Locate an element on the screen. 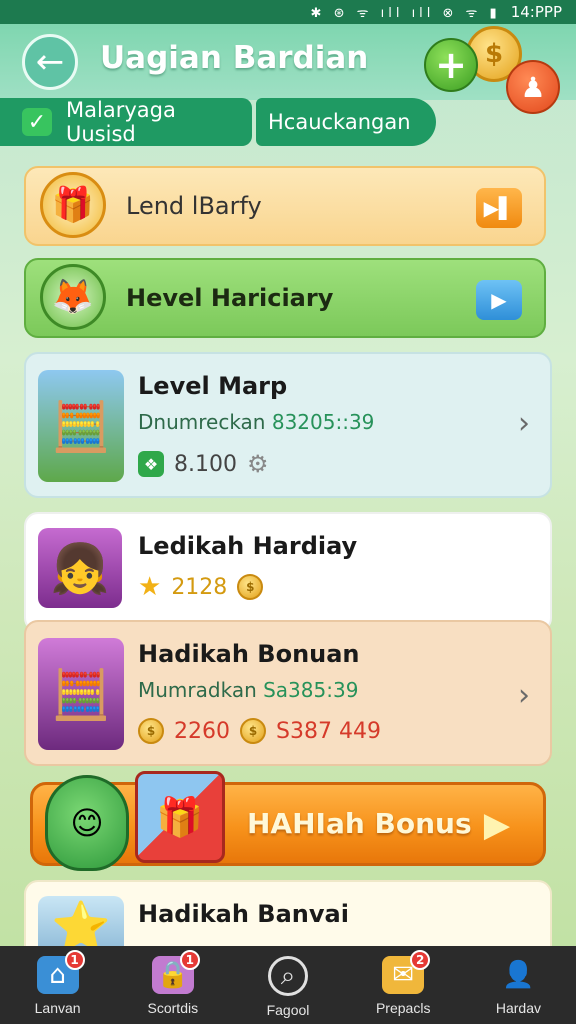 The height and width of the screenshot is (1024, 576). meta-value: 2260 is located at coordinates (202, 731).